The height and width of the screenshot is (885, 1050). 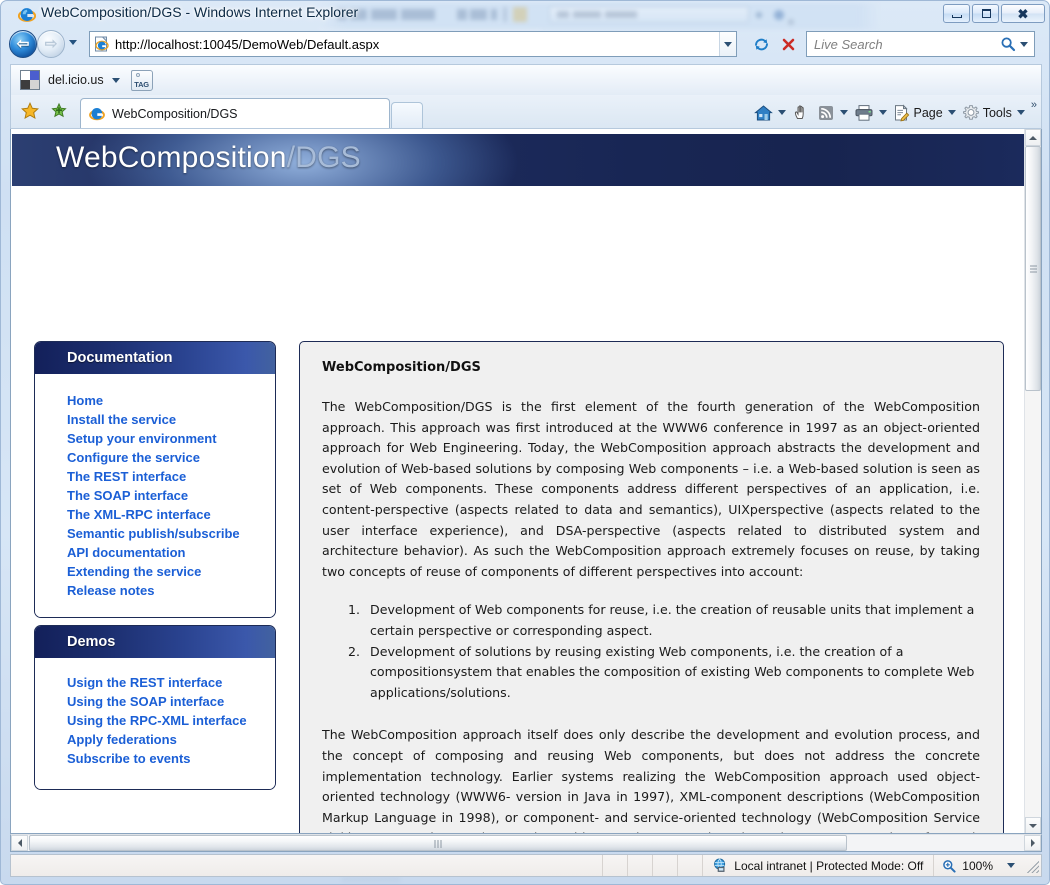 I want to click on stop-button, so click(x=788, y=44).